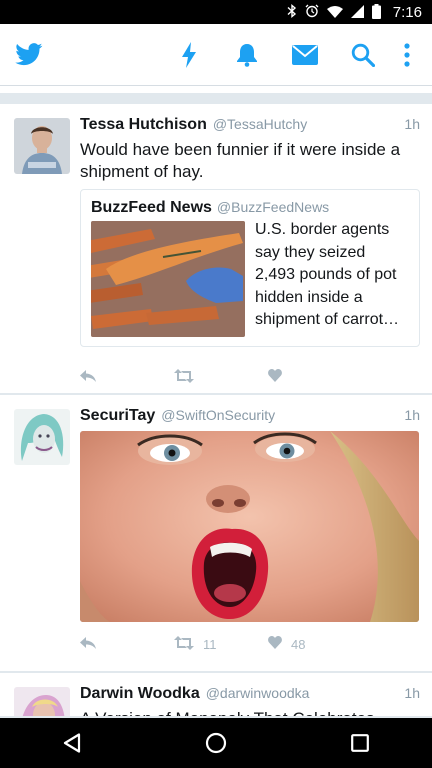 Image resolution: width=432 pixels, height=768 pixels. What do you see at coordinates (189, 55) in the screenshot?
I see `lightning-icon` at bounding box center [189, 55].